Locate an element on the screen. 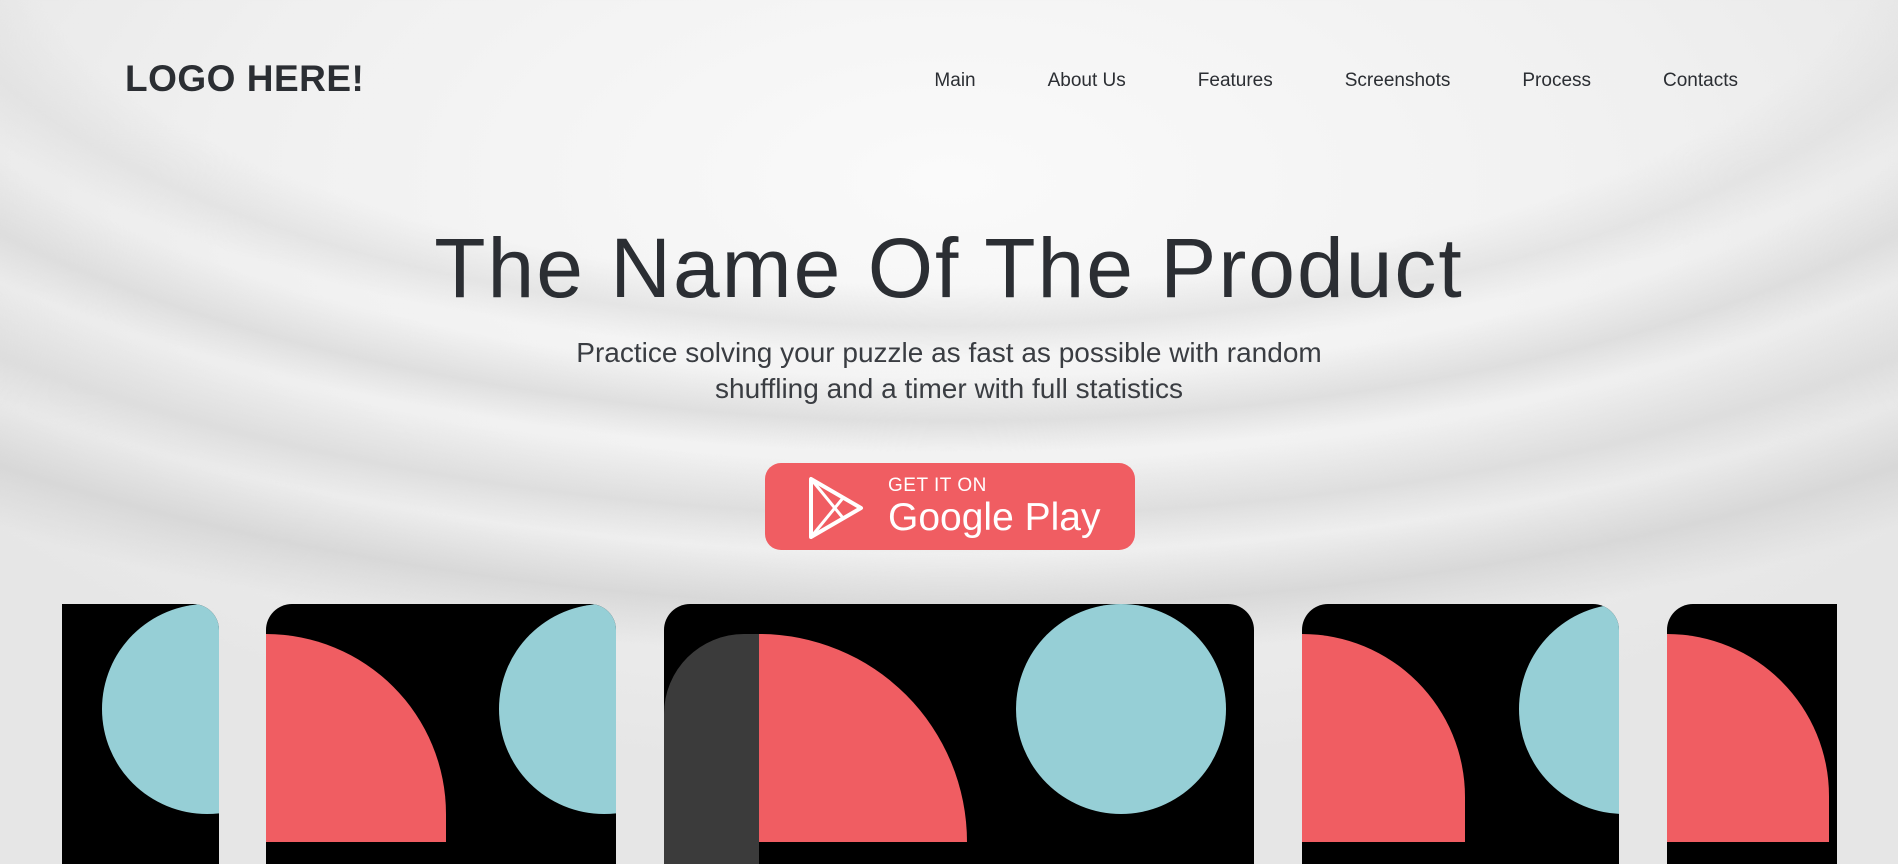 This screenshot has width=1898, height=864. nav-main: Main is located at coordinates (954, 81).